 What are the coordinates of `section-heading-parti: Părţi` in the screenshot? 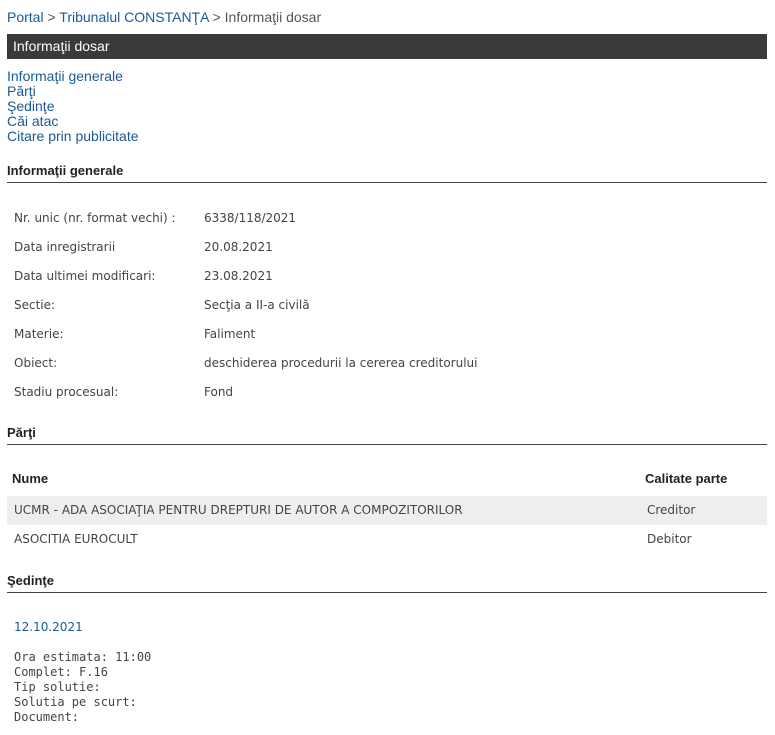 It's located at (387, 435).